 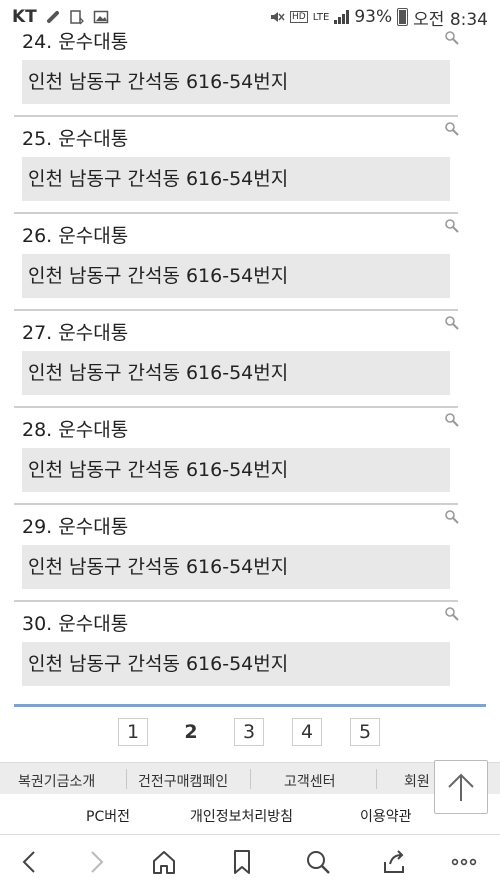 I want to click on terms-link: 이용약관, so click(x=386, y=816).